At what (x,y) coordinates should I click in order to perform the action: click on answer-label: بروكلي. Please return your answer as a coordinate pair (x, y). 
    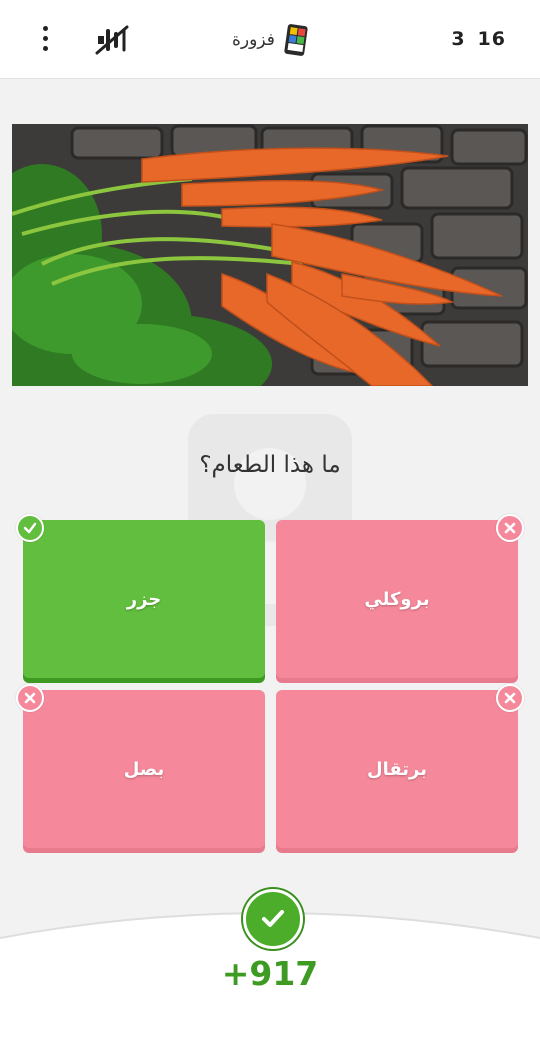
    Looking at the image, I should click on (397, 599).